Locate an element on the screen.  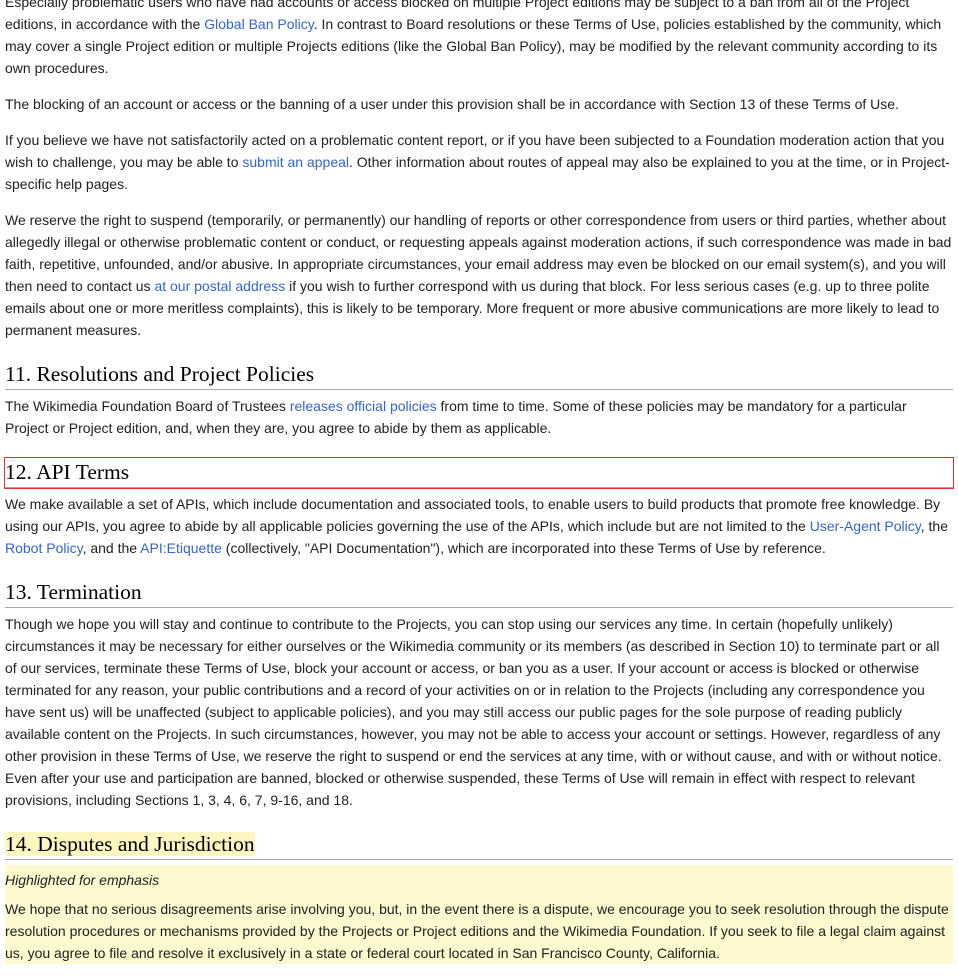
link-submit-appeal: submit an appeal is located at coordinates (295, 162).